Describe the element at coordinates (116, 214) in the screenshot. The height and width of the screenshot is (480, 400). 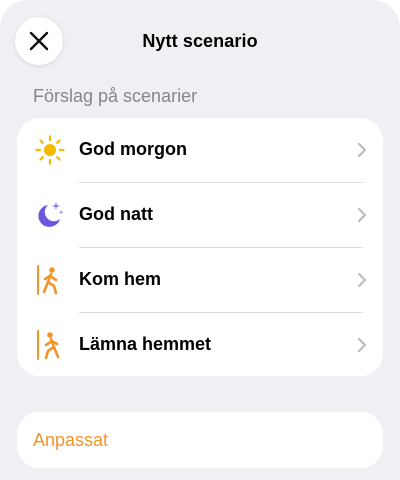
I see `list-item-label: God natt` at that location.